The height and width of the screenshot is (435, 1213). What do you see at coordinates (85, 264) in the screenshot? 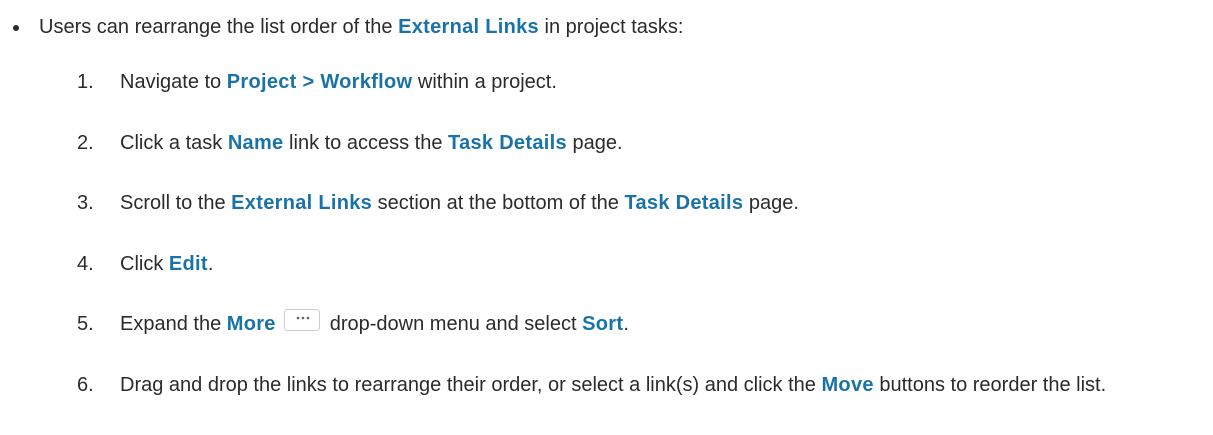
I see `step-number: 4.` at bounding box center [85, 264].